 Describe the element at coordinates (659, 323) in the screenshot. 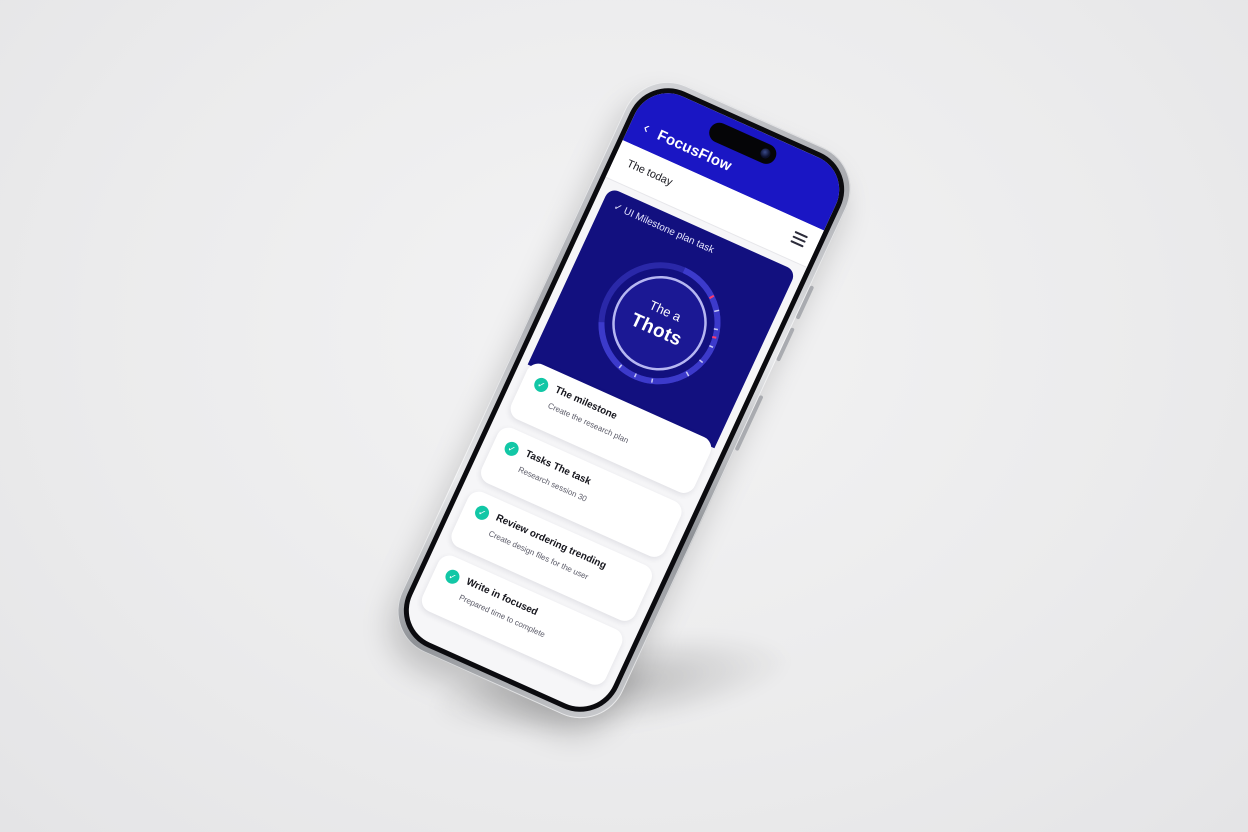

I see `progress-ring: The a Thots` at that location.